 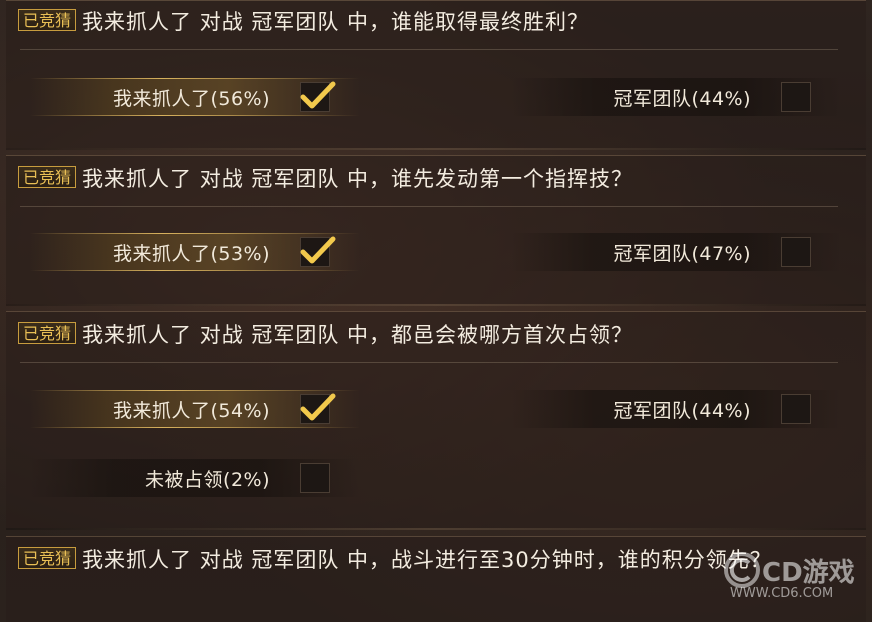 I want to click on option-team-a: 我来抓人了(56%), so click(x=195, y=97).